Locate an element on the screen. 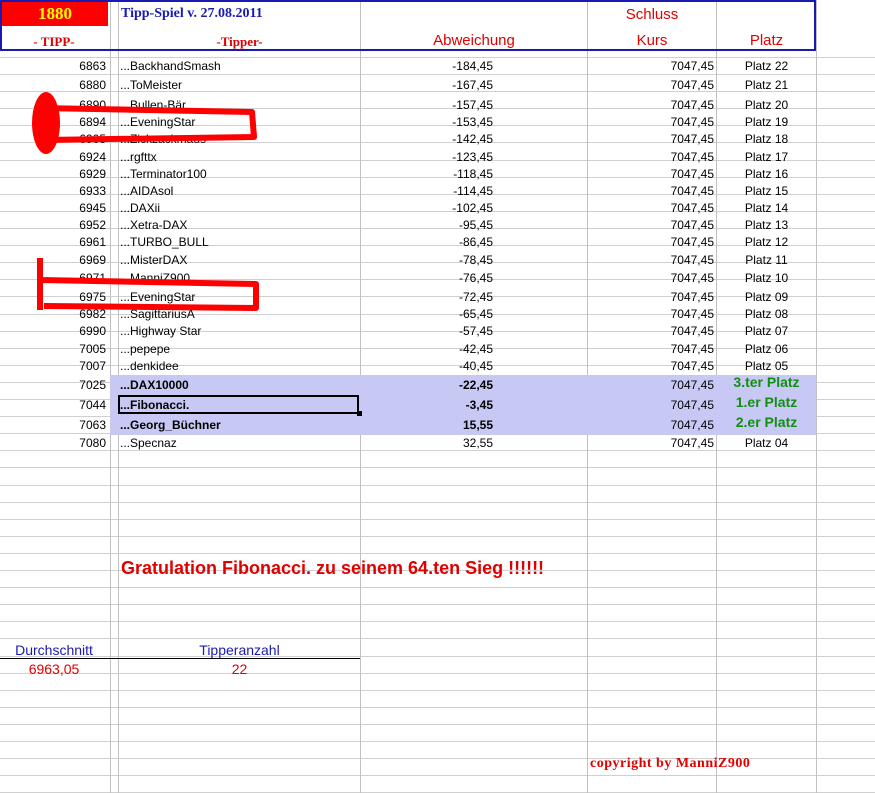  platz-cell: Platz 18 is located at coordinates (766, 139).